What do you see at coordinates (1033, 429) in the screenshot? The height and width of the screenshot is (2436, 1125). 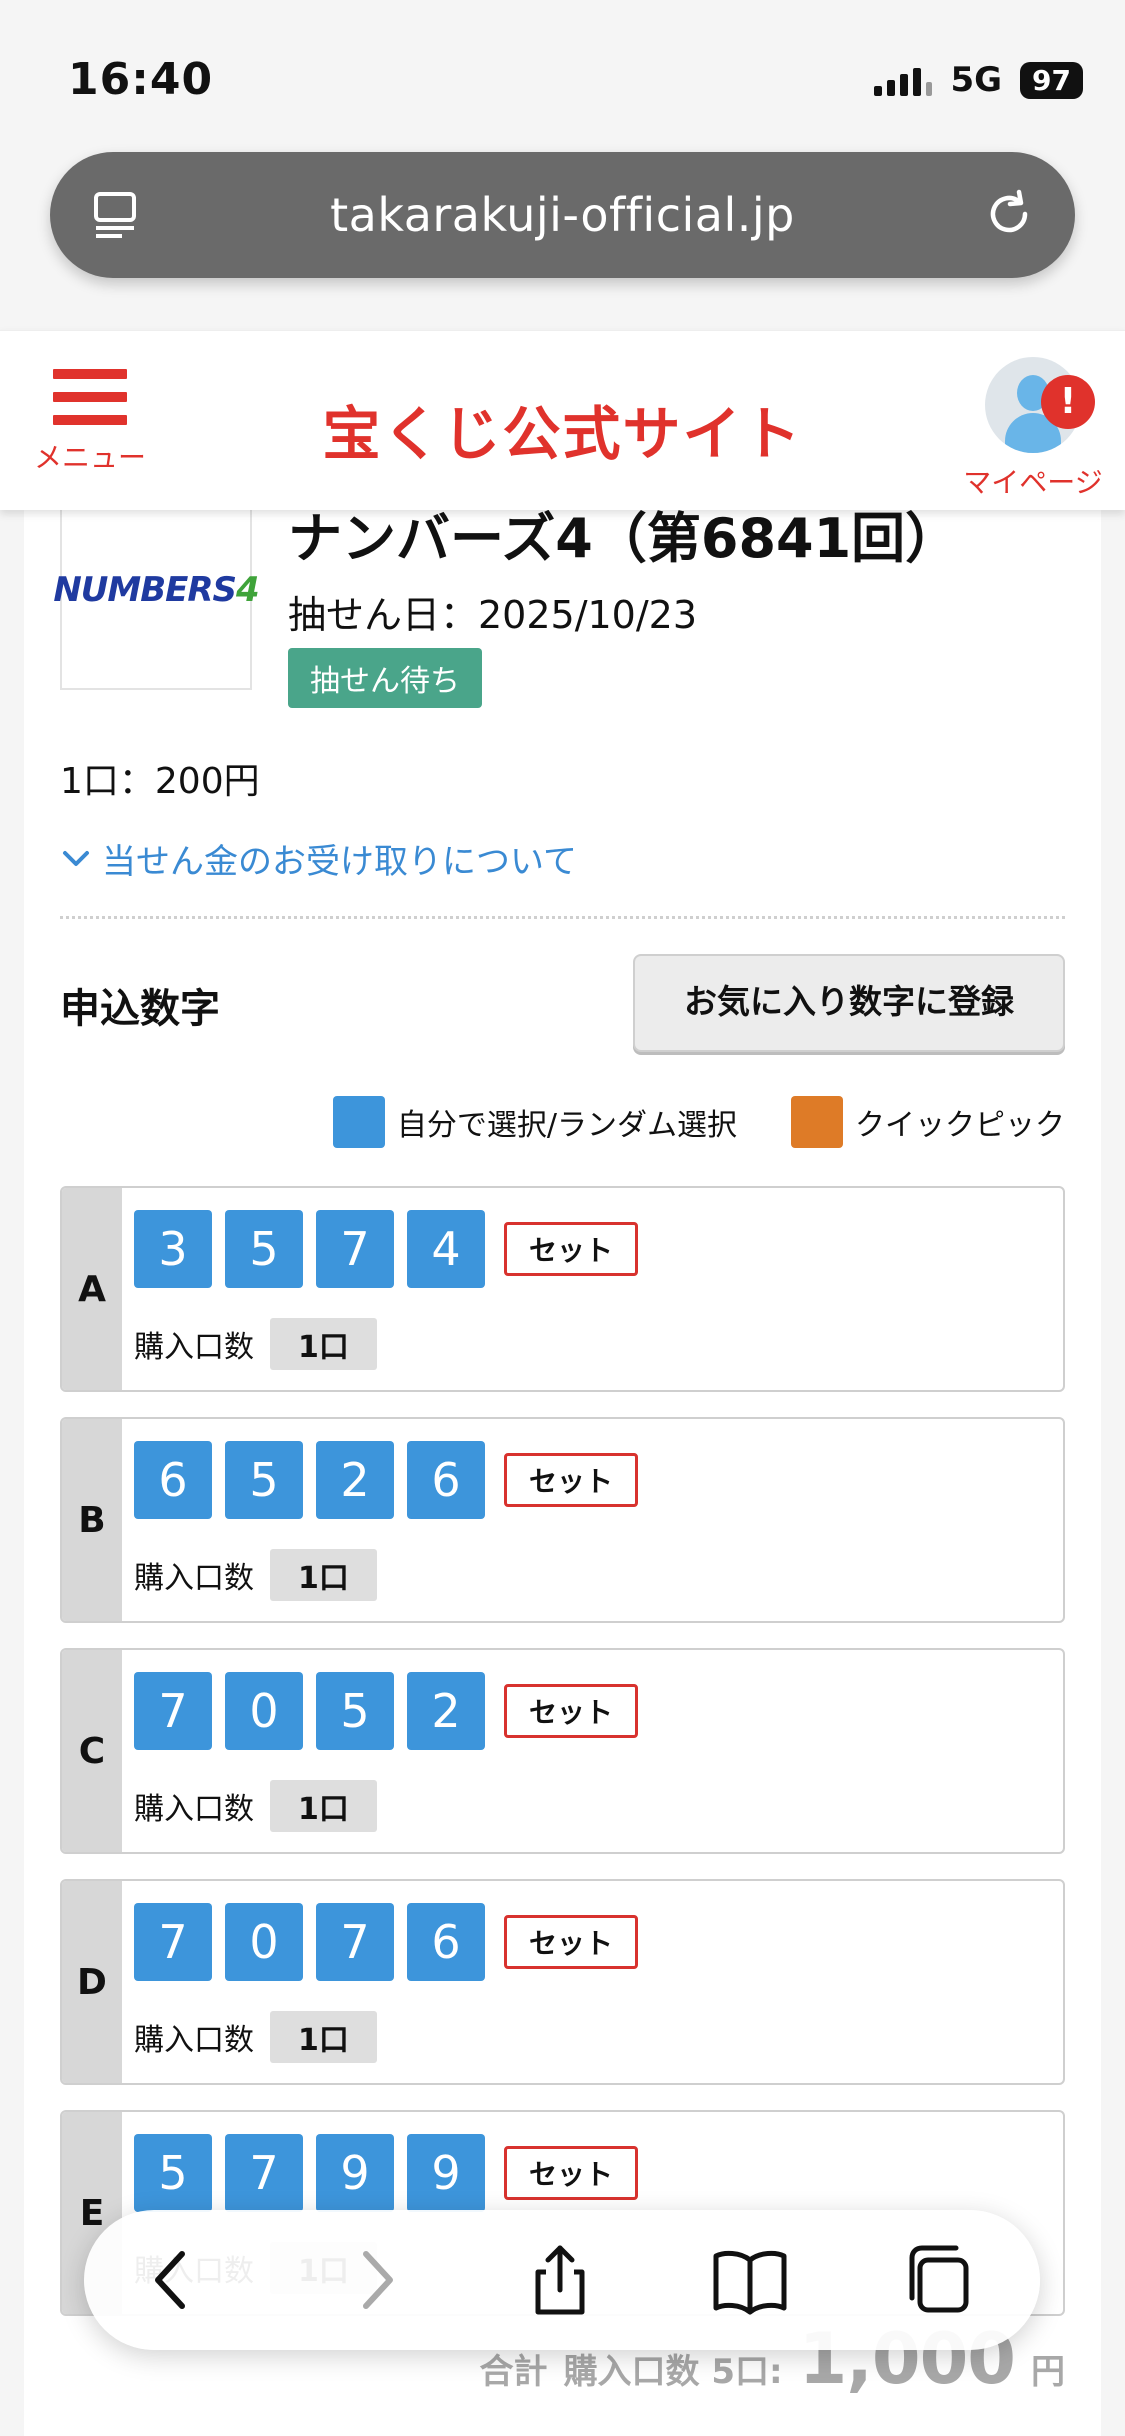 I see `mypage-button: ! マイページ` at bounding box center [1033, 429].